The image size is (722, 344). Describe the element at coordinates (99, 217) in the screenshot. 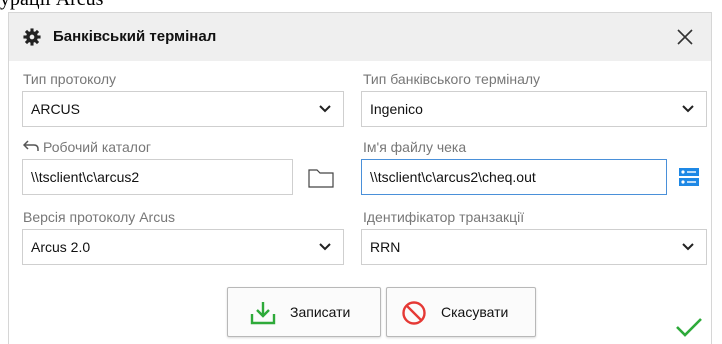

I see `protocol-version-label: Версія протоколу Arcus` at that location.